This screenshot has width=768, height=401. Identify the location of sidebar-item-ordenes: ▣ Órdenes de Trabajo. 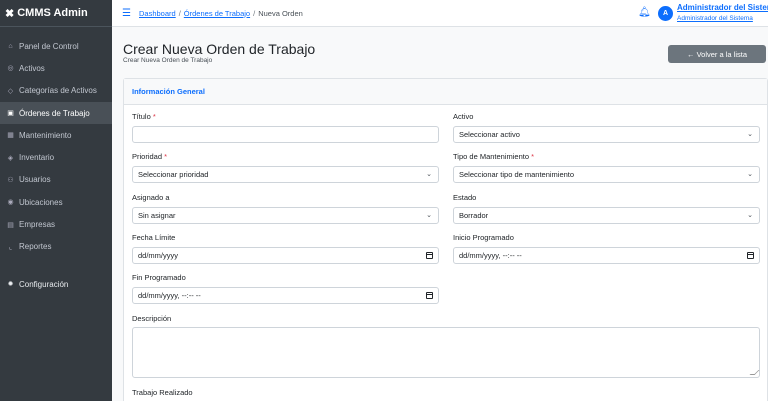
(56, 113).